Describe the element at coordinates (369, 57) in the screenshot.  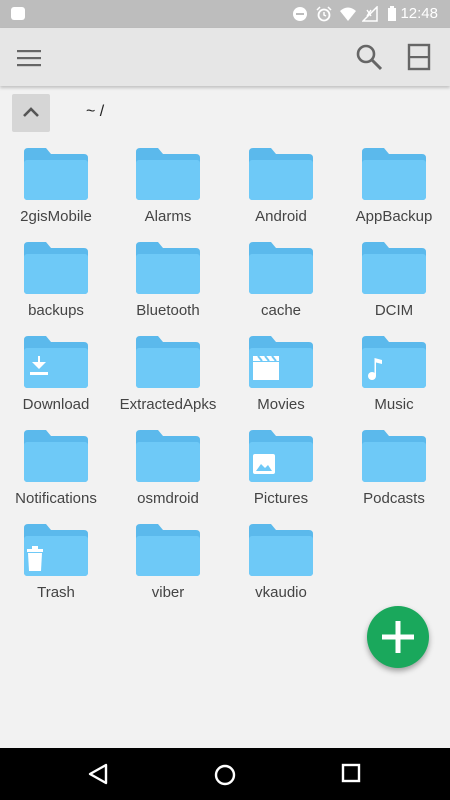
I see `search-icon` at that location.